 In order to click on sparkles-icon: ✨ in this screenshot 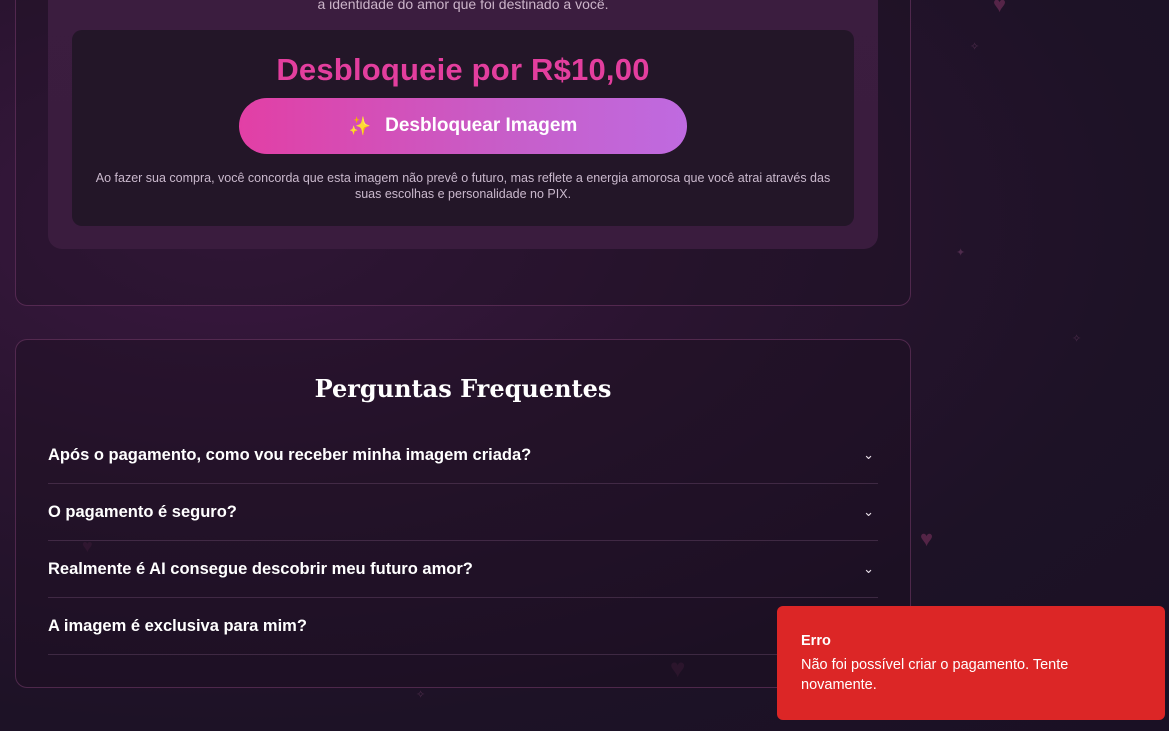, I will do `click(360, 125)`.